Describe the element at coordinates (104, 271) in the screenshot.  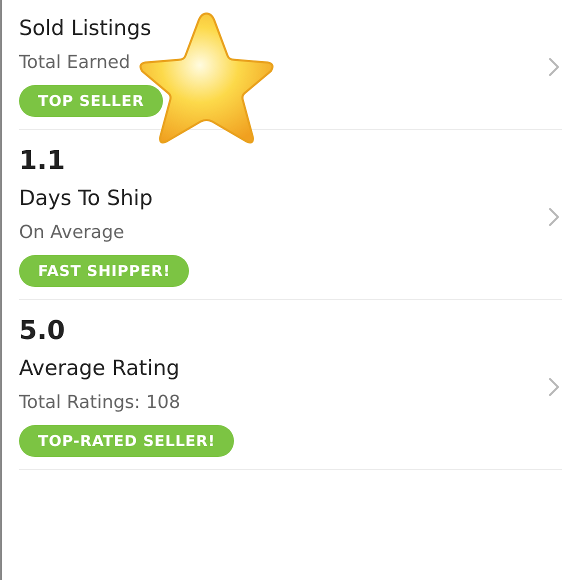
I see `seller-badge: FAST SHIPPER!` at that location.